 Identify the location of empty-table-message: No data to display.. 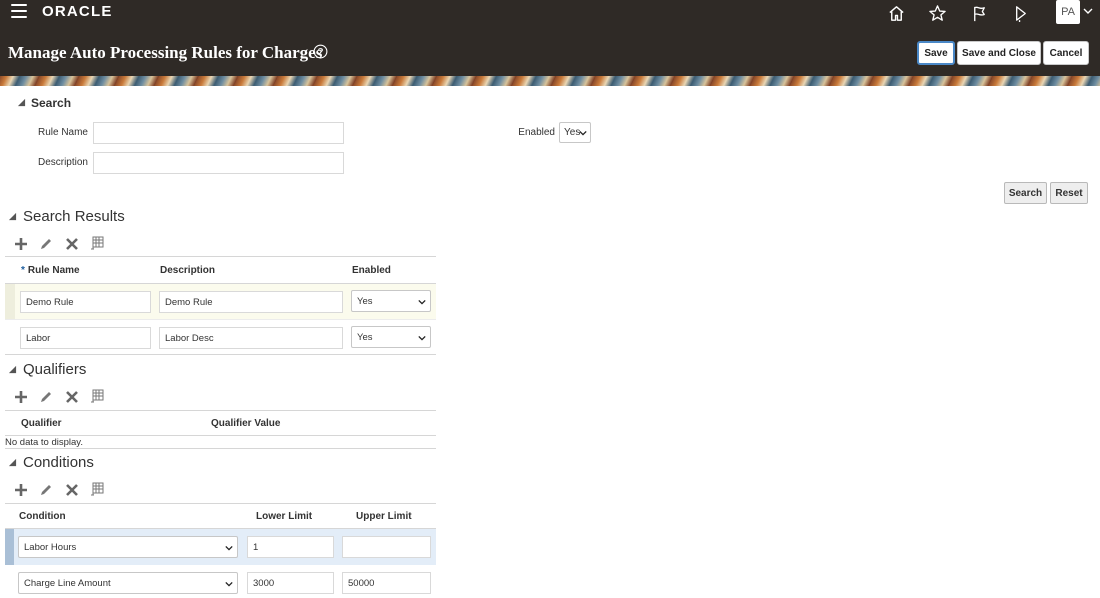
(44, 442).